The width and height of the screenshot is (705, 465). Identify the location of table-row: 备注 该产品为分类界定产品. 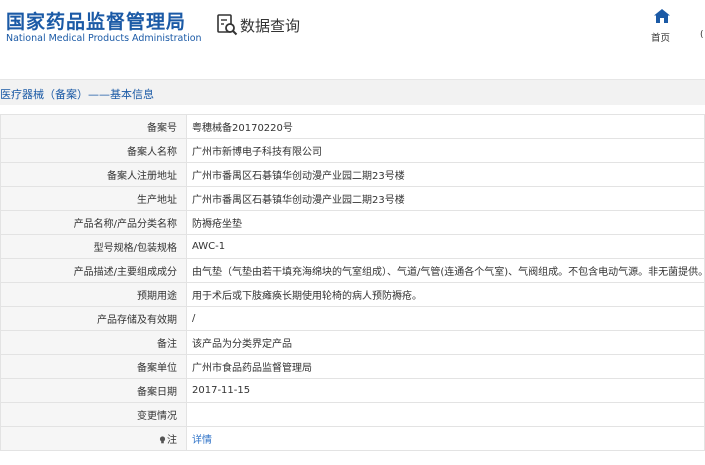
(352, 342).